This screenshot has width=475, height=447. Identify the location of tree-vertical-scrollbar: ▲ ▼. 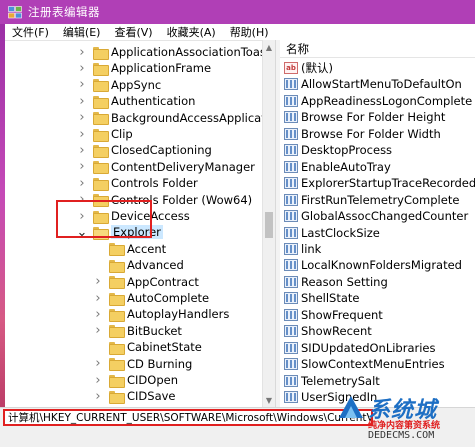
(268, 223).